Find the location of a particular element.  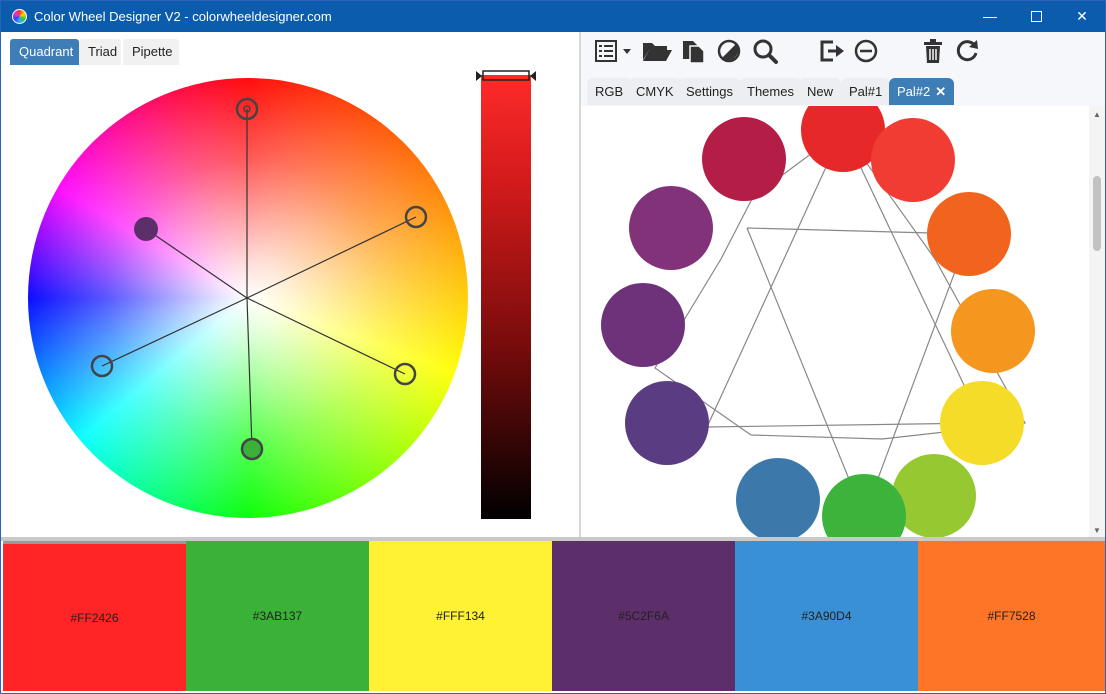

wheel-marker-green is located at coordinates (252, 449).